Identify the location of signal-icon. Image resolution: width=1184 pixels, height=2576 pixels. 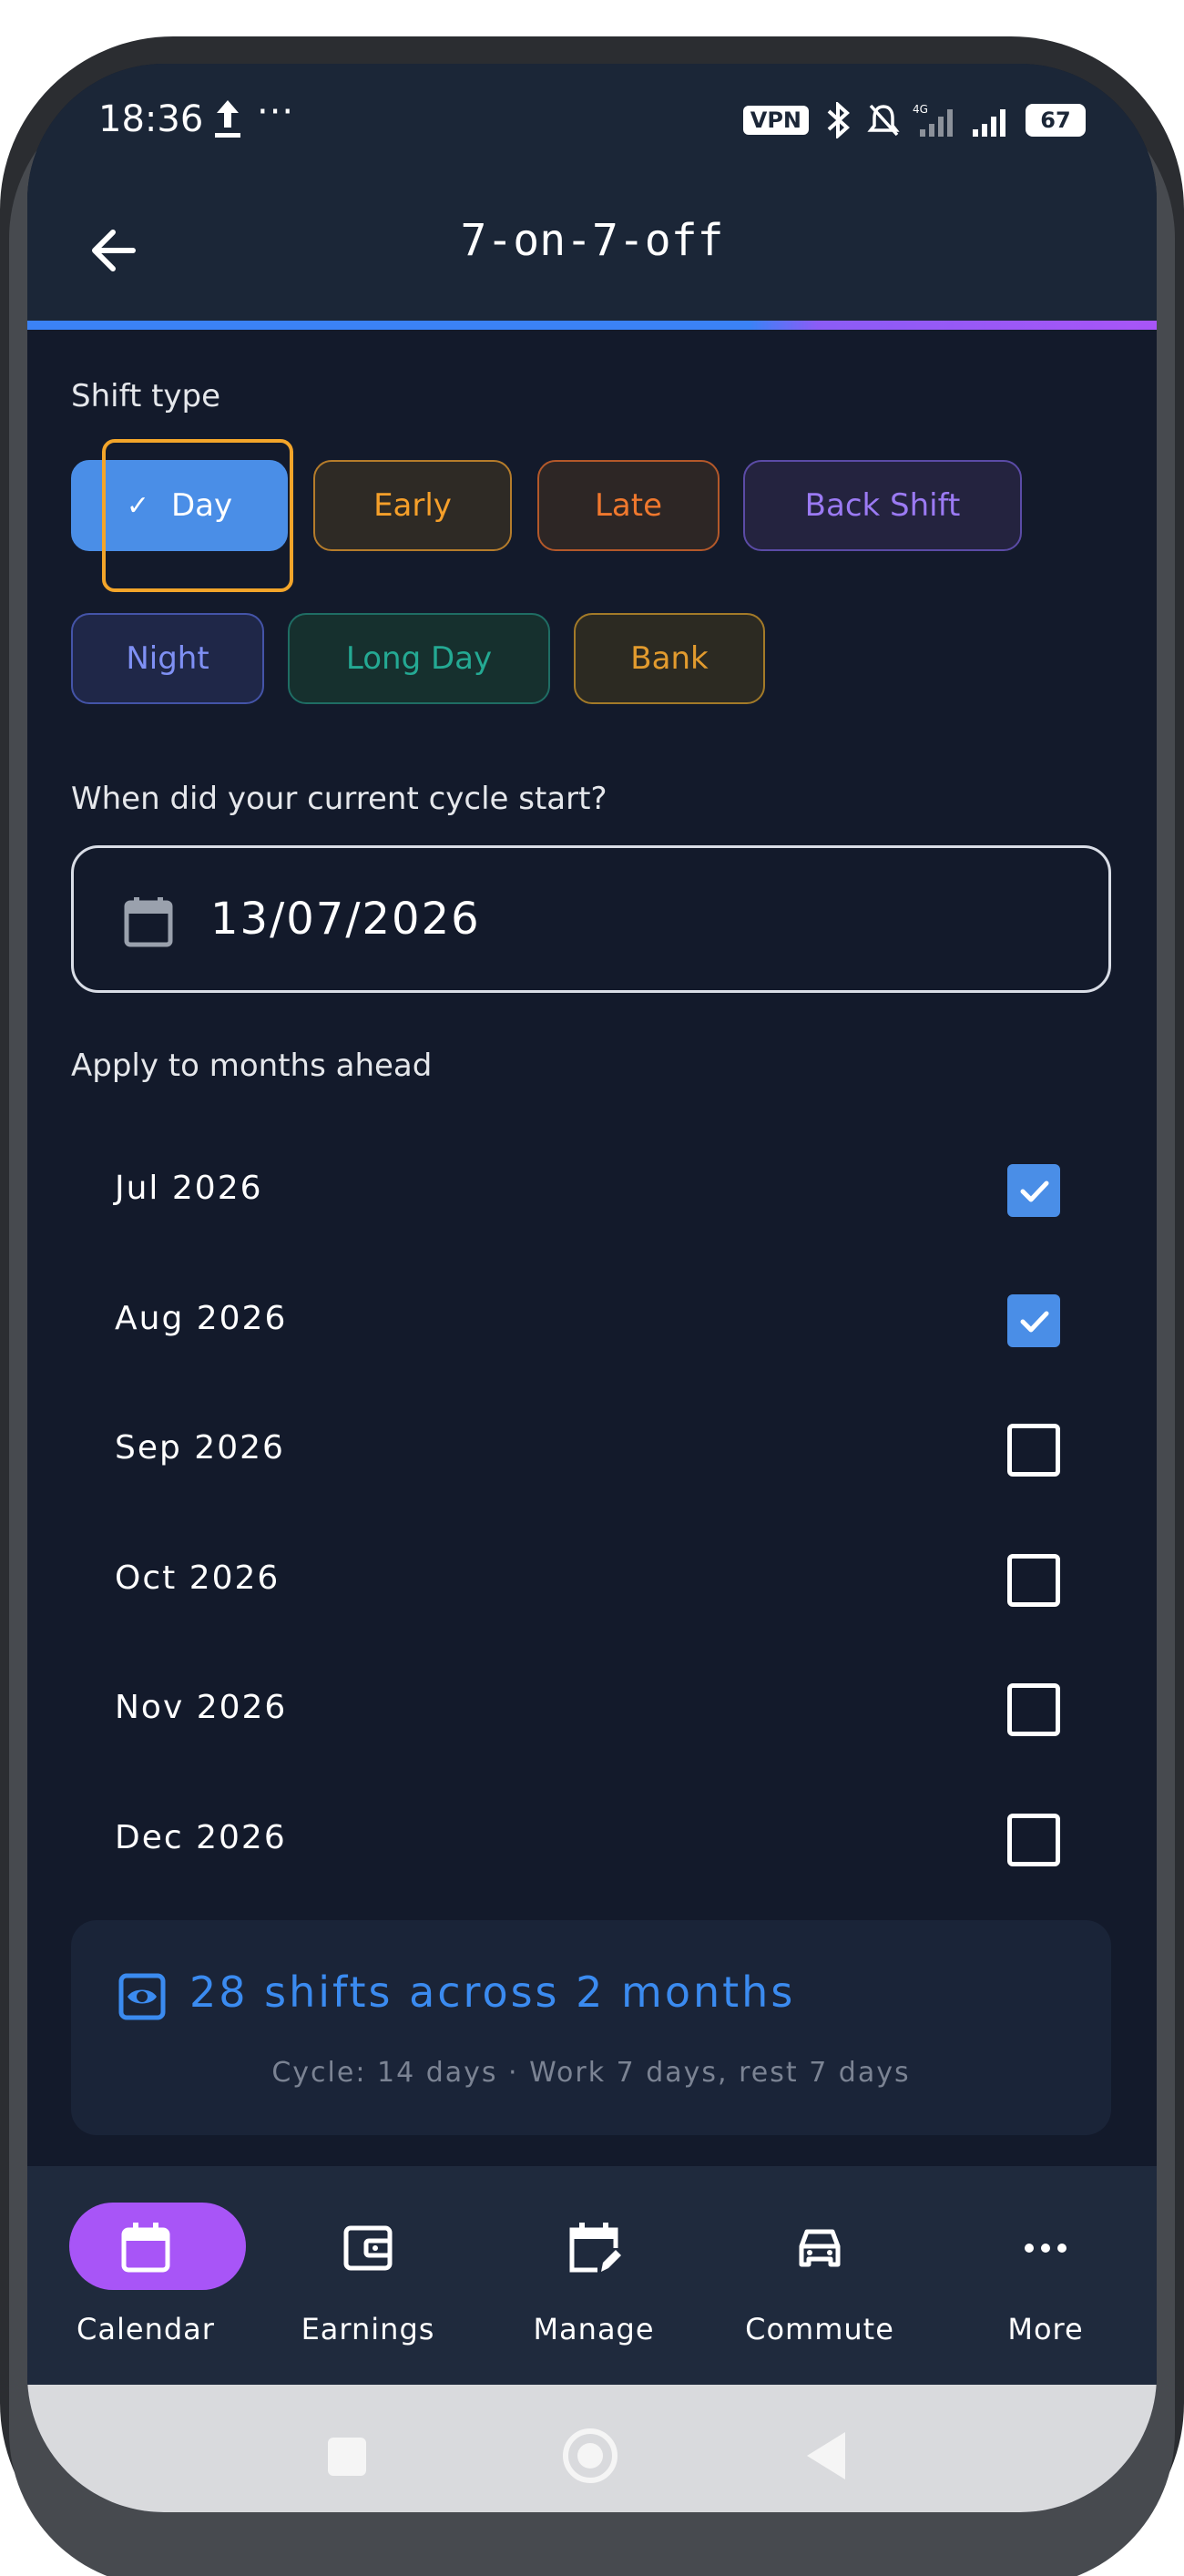
(989, 123).